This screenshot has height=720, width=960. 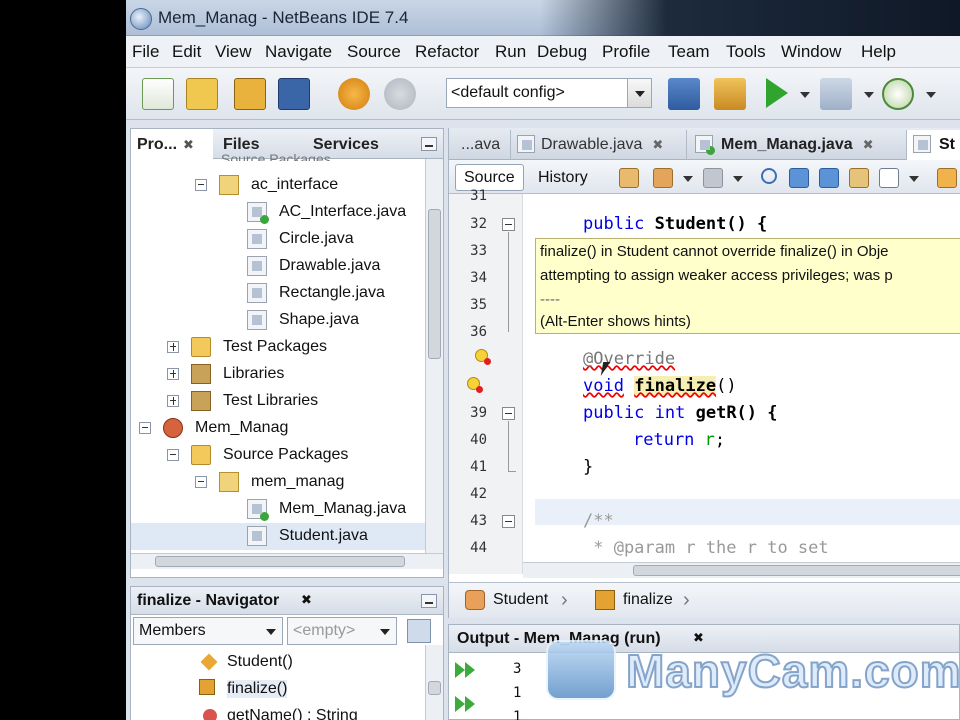 What do you see at coordinates (276, 689) in the screenshot?
I see `navigator-item-finalize: finalize()` at bounding box center [276, 689].